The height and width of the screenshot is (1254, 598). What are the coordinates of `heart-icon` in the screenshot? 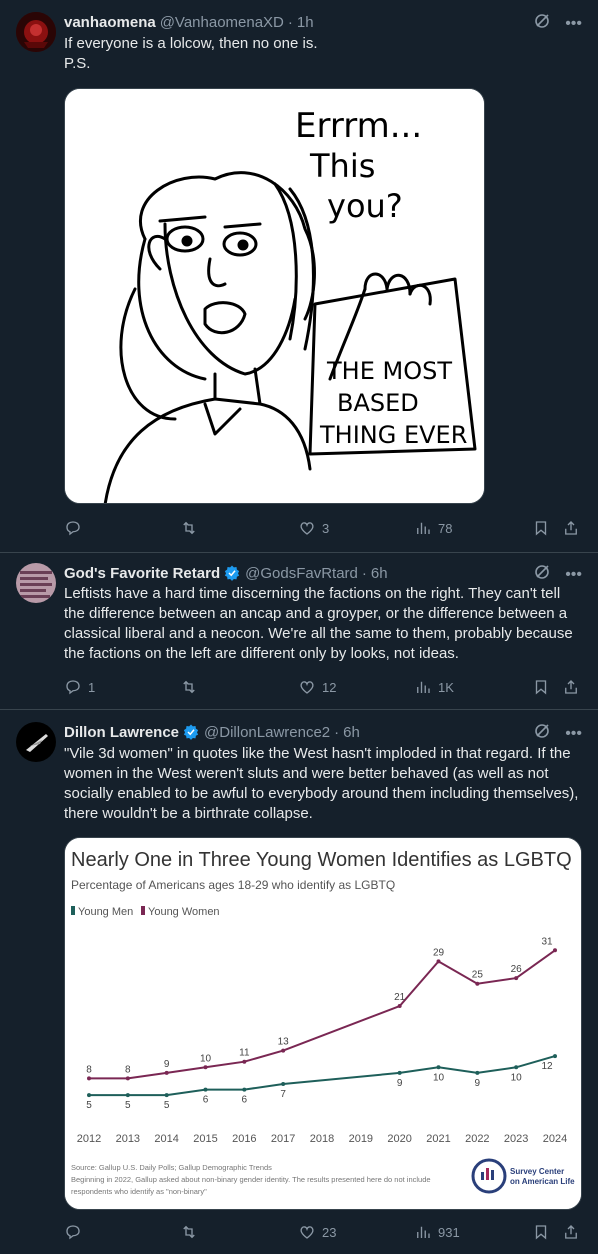 It's located at (307, 528).